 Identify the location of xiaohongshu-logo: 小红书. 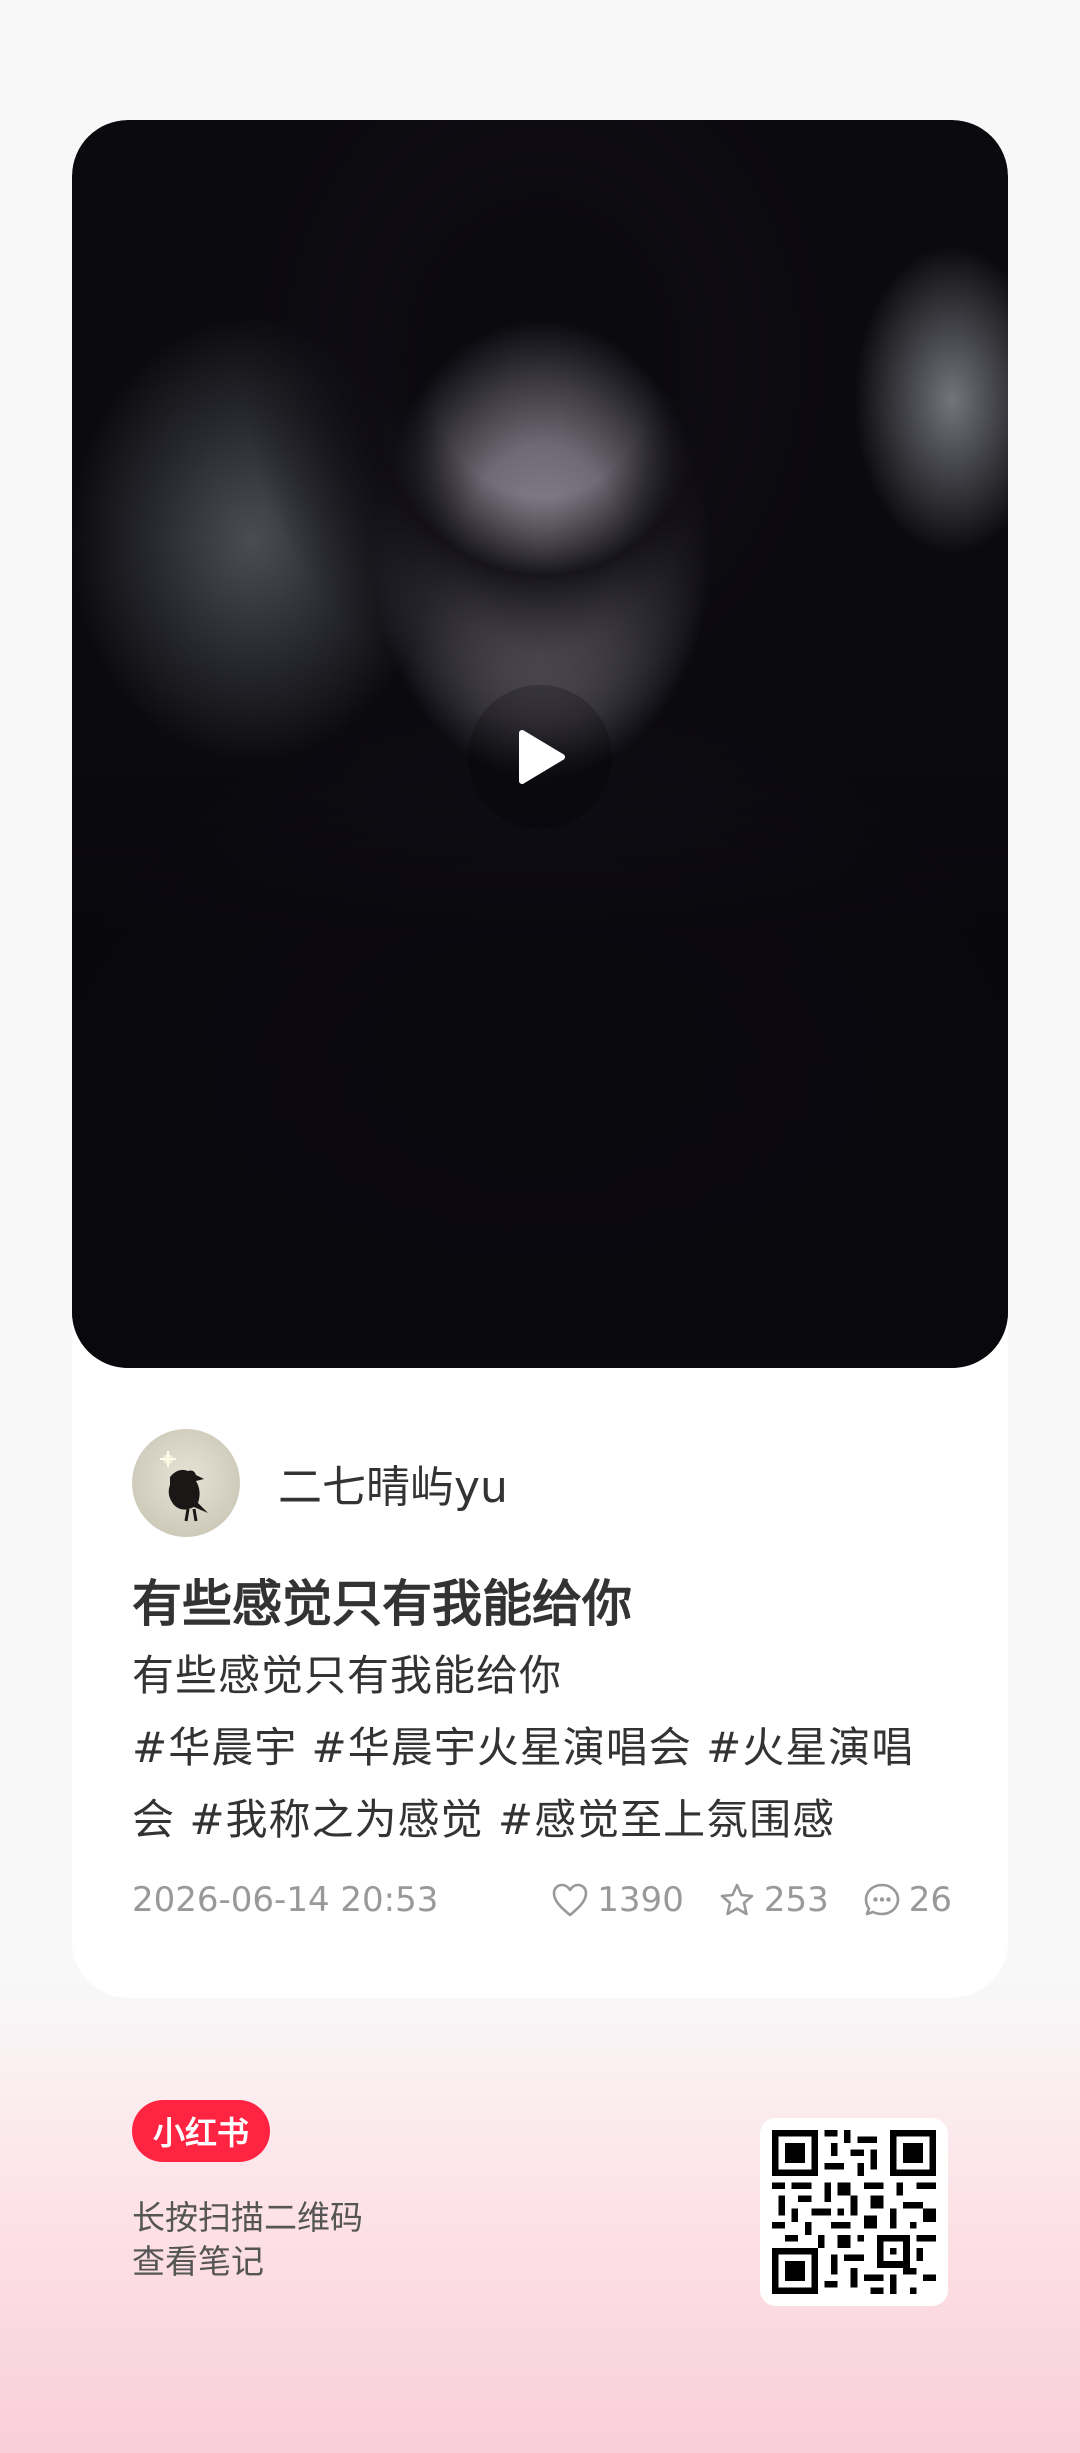
(201, 2131).